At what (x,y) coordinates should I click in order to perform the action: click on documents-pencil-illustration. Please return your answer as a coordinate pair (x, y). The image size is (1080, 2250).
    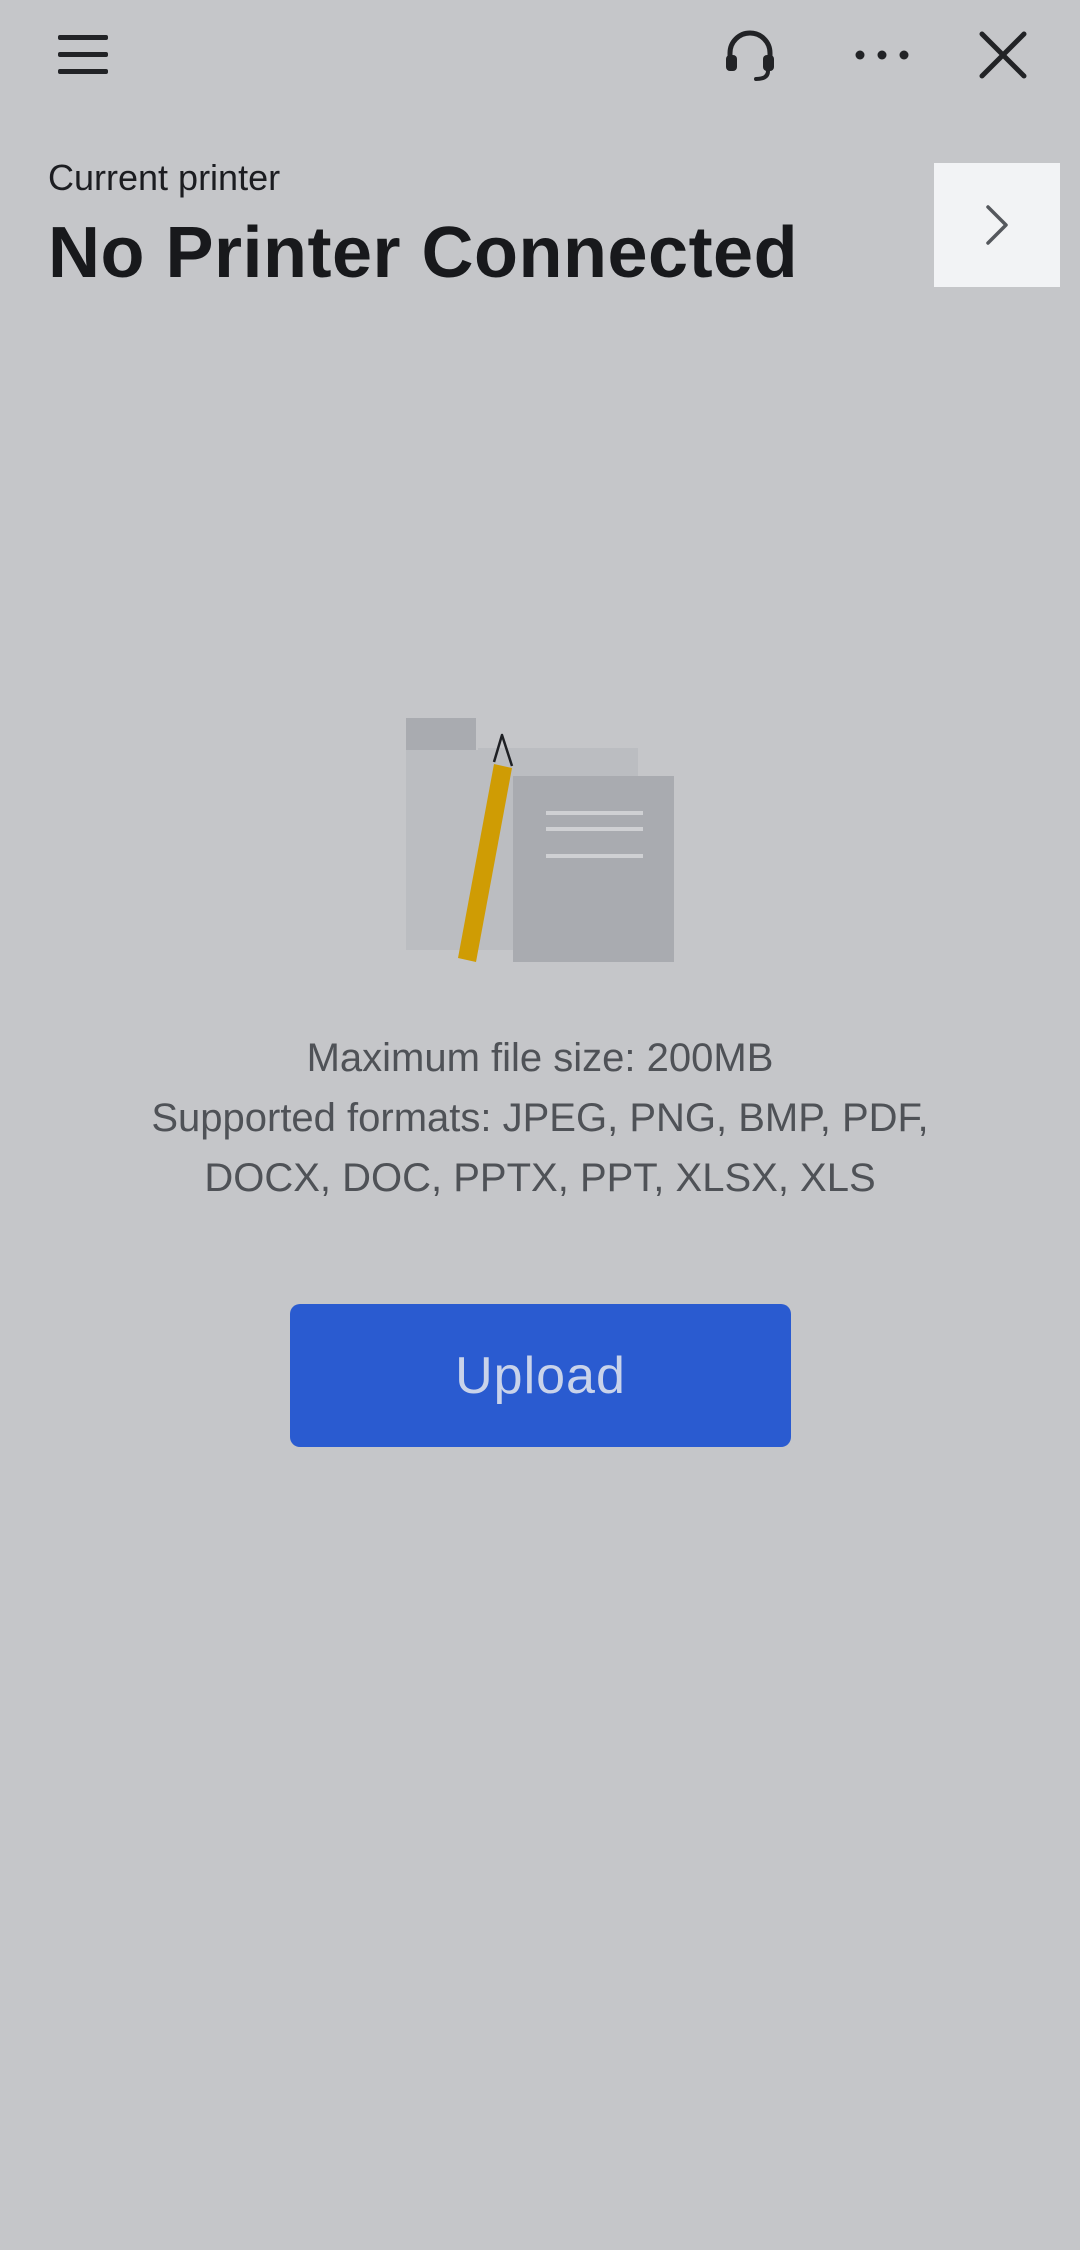
    Looking at the image, I should click on (543, 840).